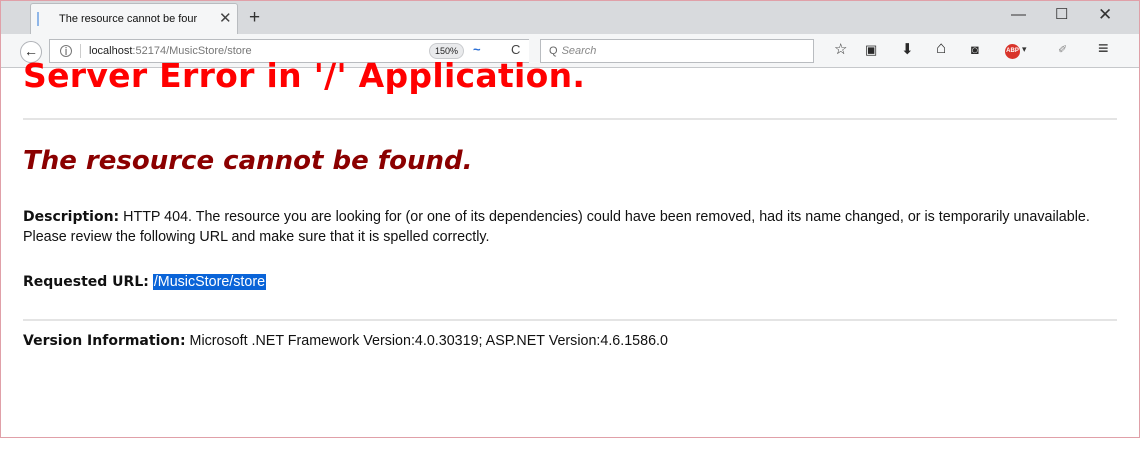 This screenshot has width=1142, height=453. Describe the element at coordinates (975, 50) in the screenshot. I see `pocket-icon: ◙` at that location.